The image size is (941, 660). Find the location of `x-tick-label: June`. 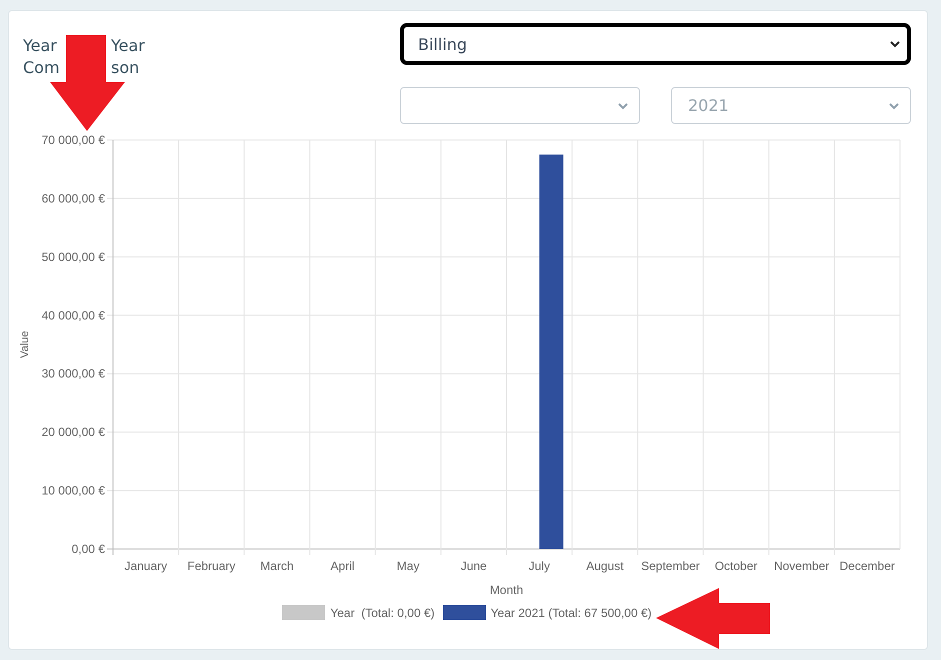

x-tick-label: June is located at coordinates (473, 566).